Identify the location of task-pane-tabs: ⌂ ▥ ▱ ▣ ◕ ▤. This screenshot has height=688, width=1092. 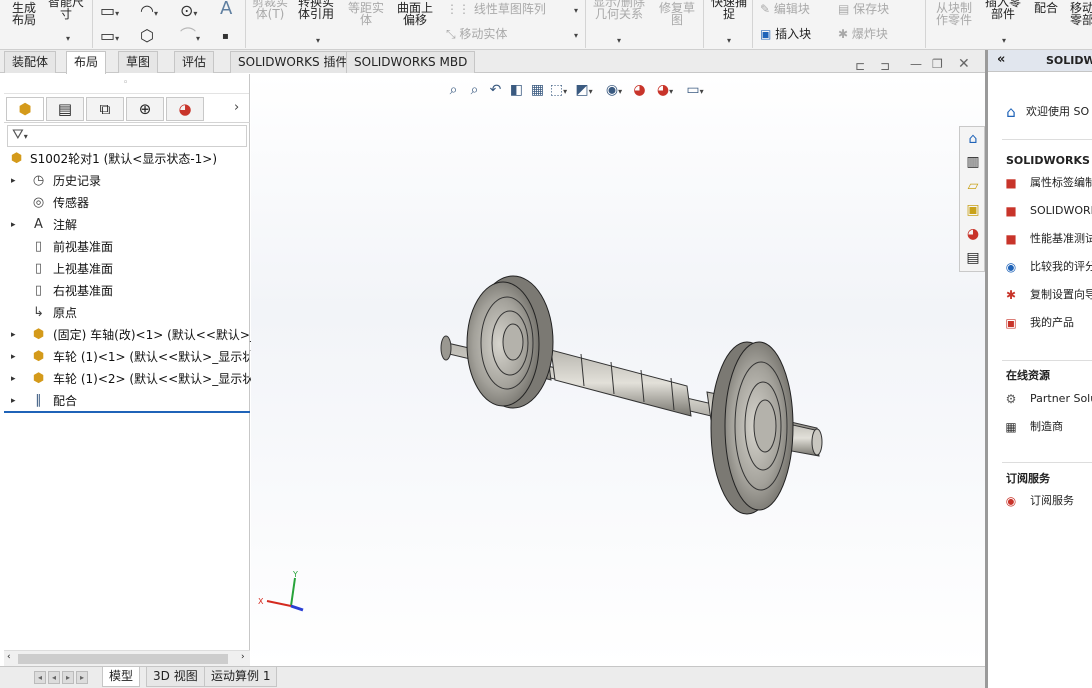
(972, 199).